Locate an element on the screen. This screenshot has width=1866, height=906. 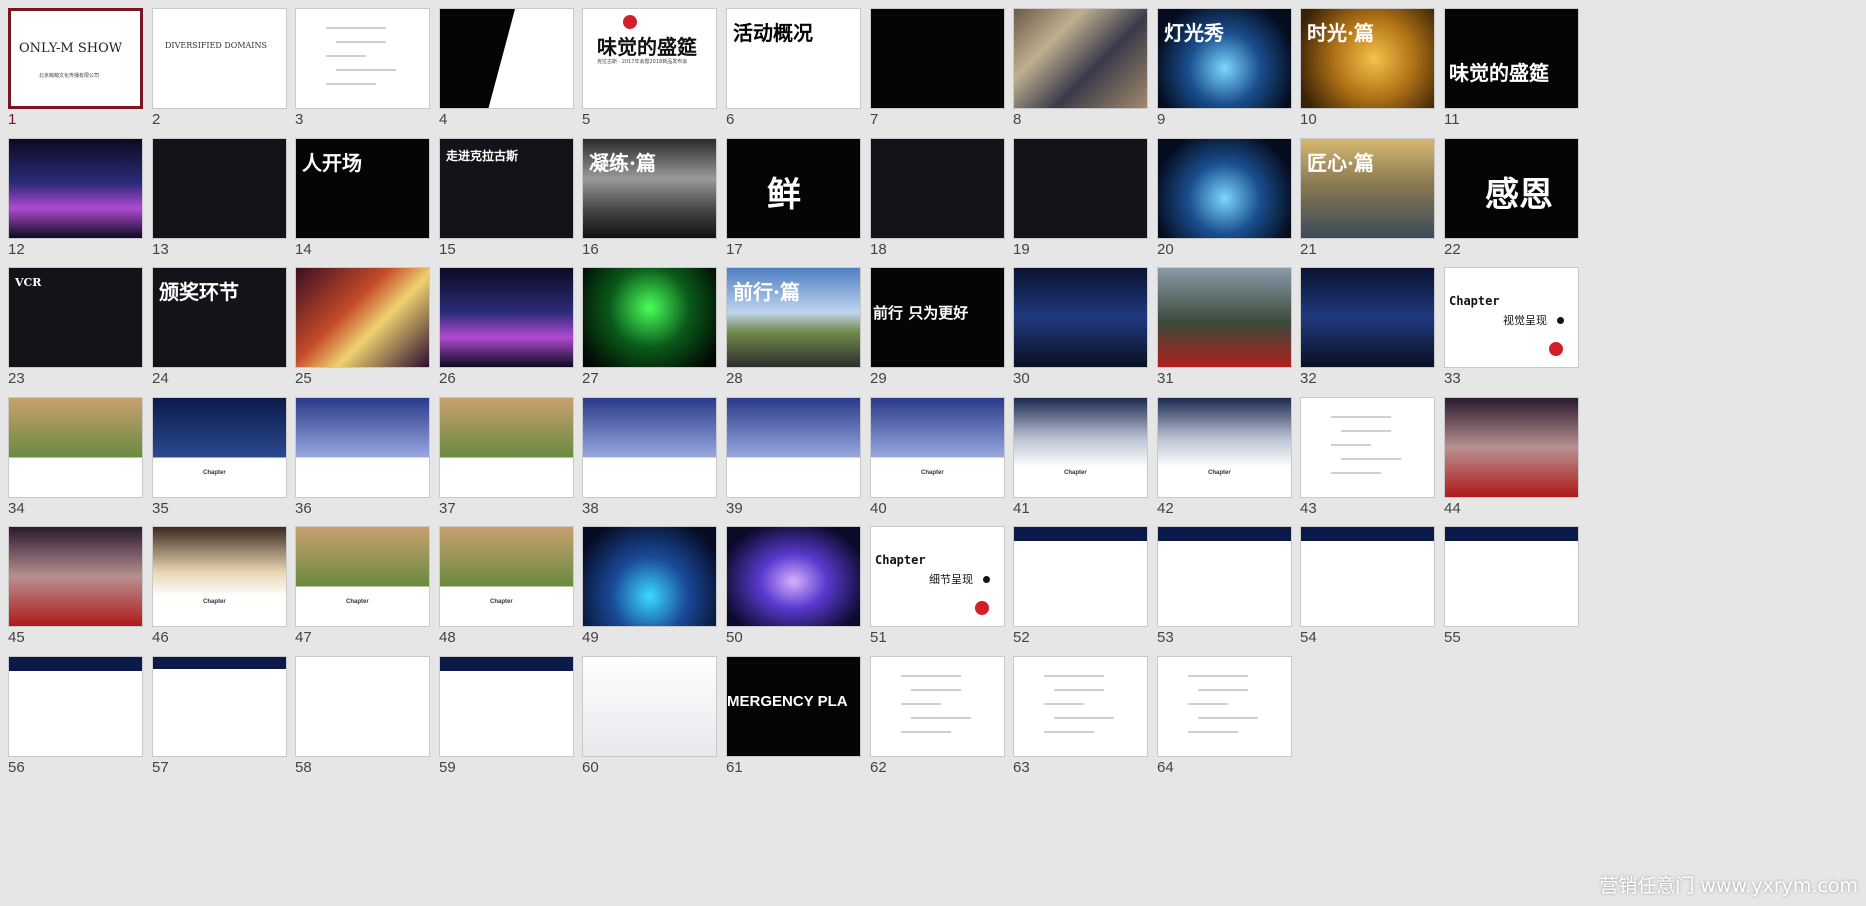
slide-thumbnail-49: 49 is located at coordinates (644, 581).